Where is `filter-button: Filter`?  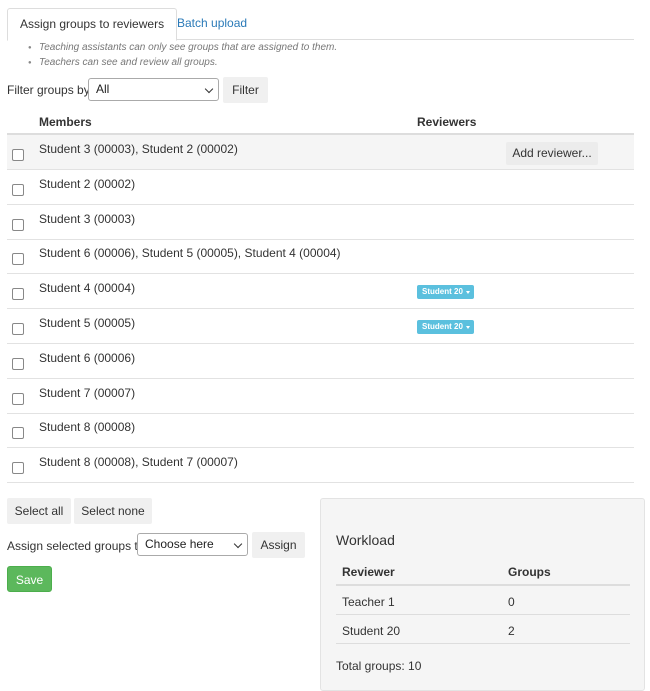 filter-button: Filter is located at coordinates (245, 90).